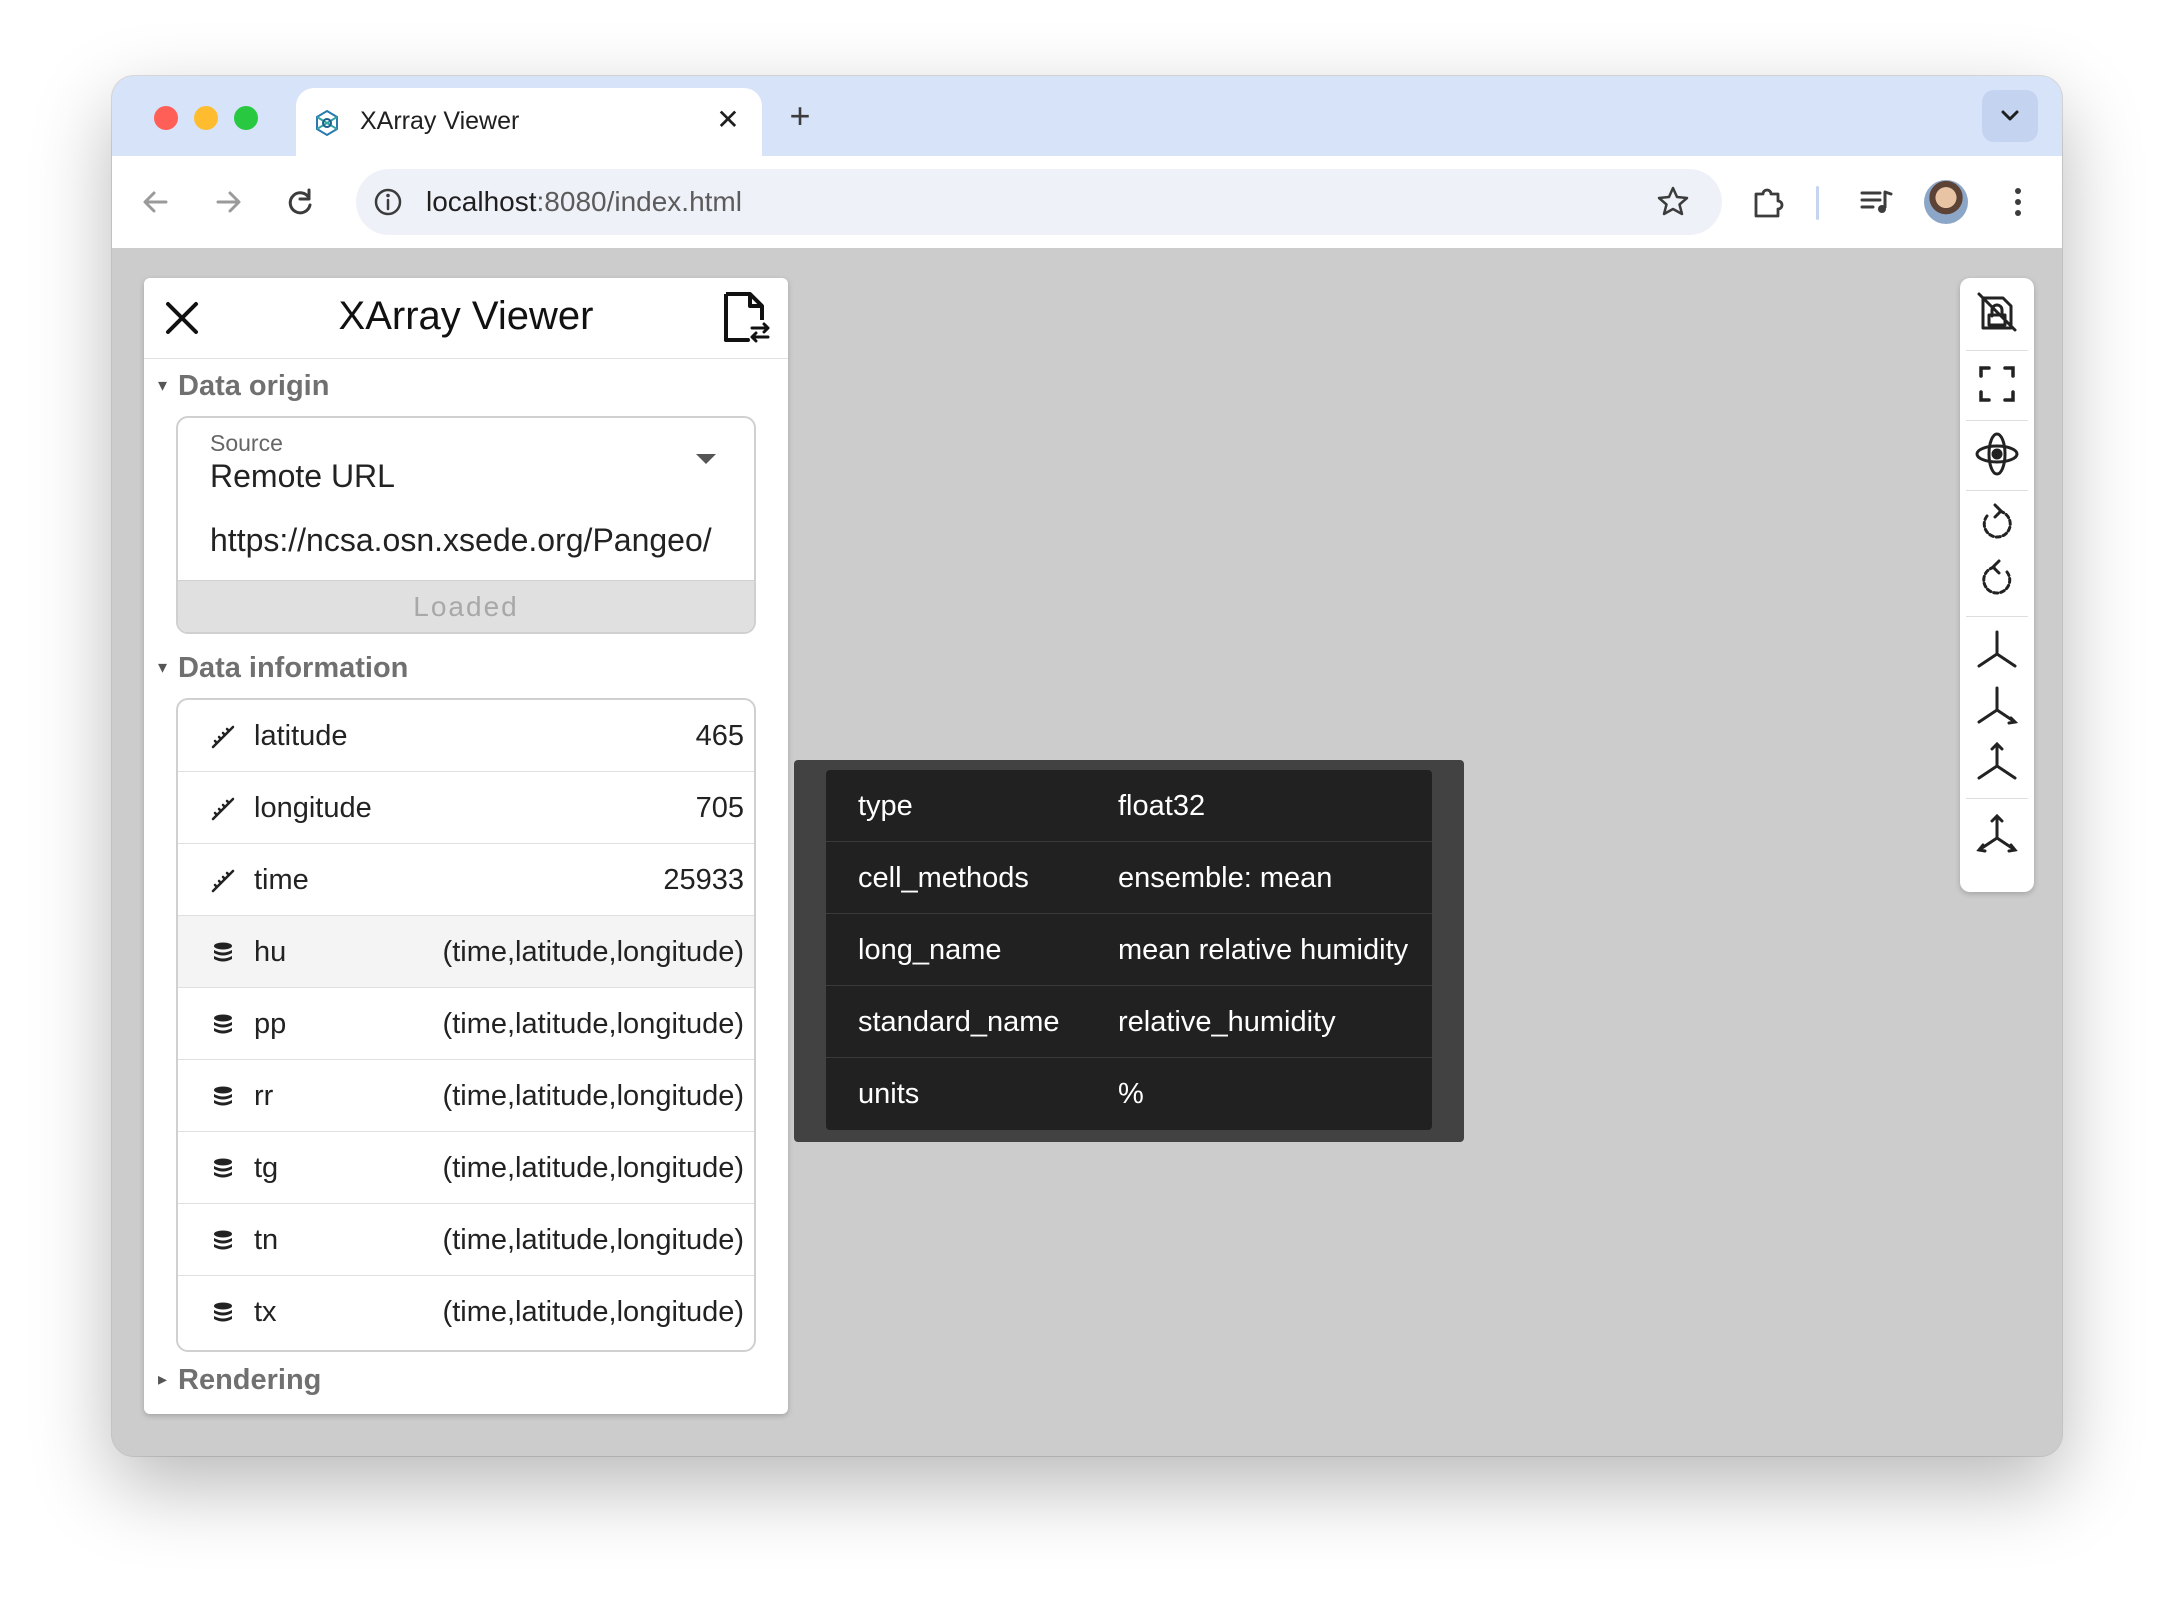  I want to click on source-label: Source, so click(246, 443).